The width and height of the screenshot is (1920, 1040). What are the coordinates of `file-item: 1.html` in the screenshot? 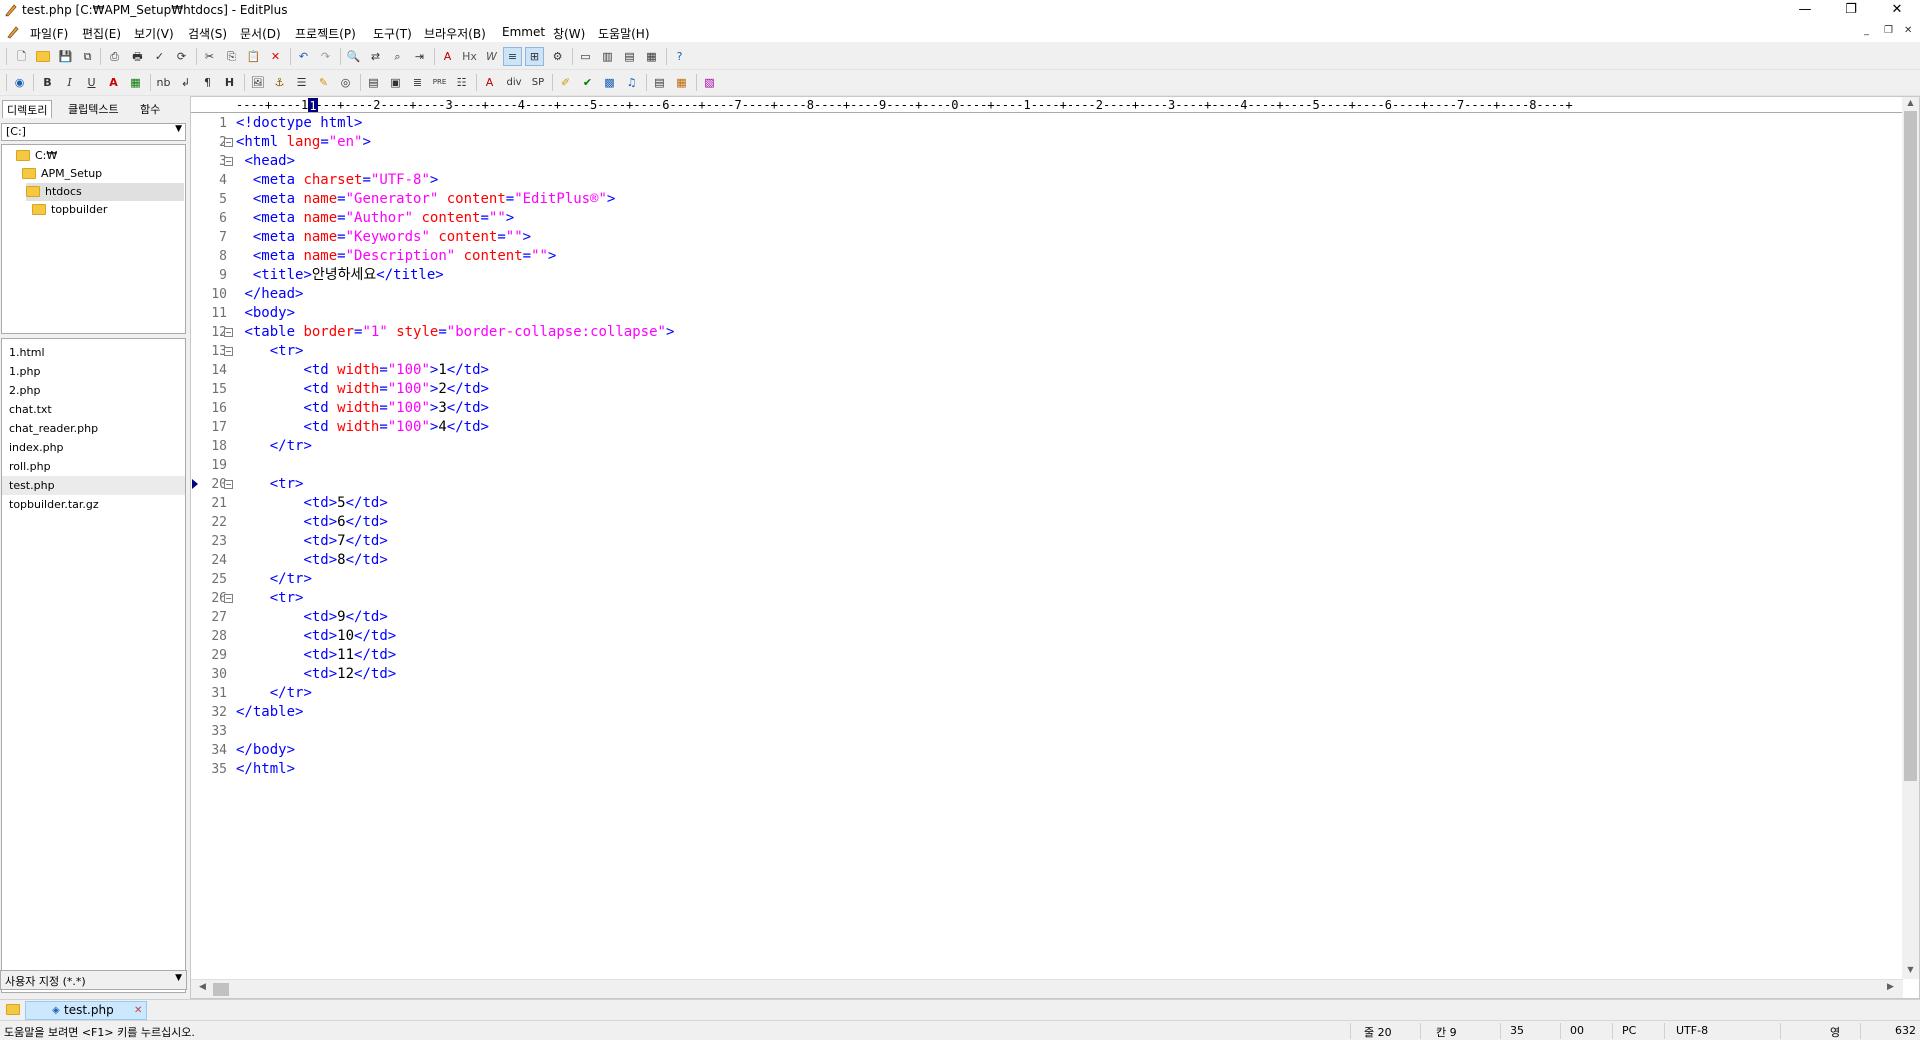 It's located at (93, 352).